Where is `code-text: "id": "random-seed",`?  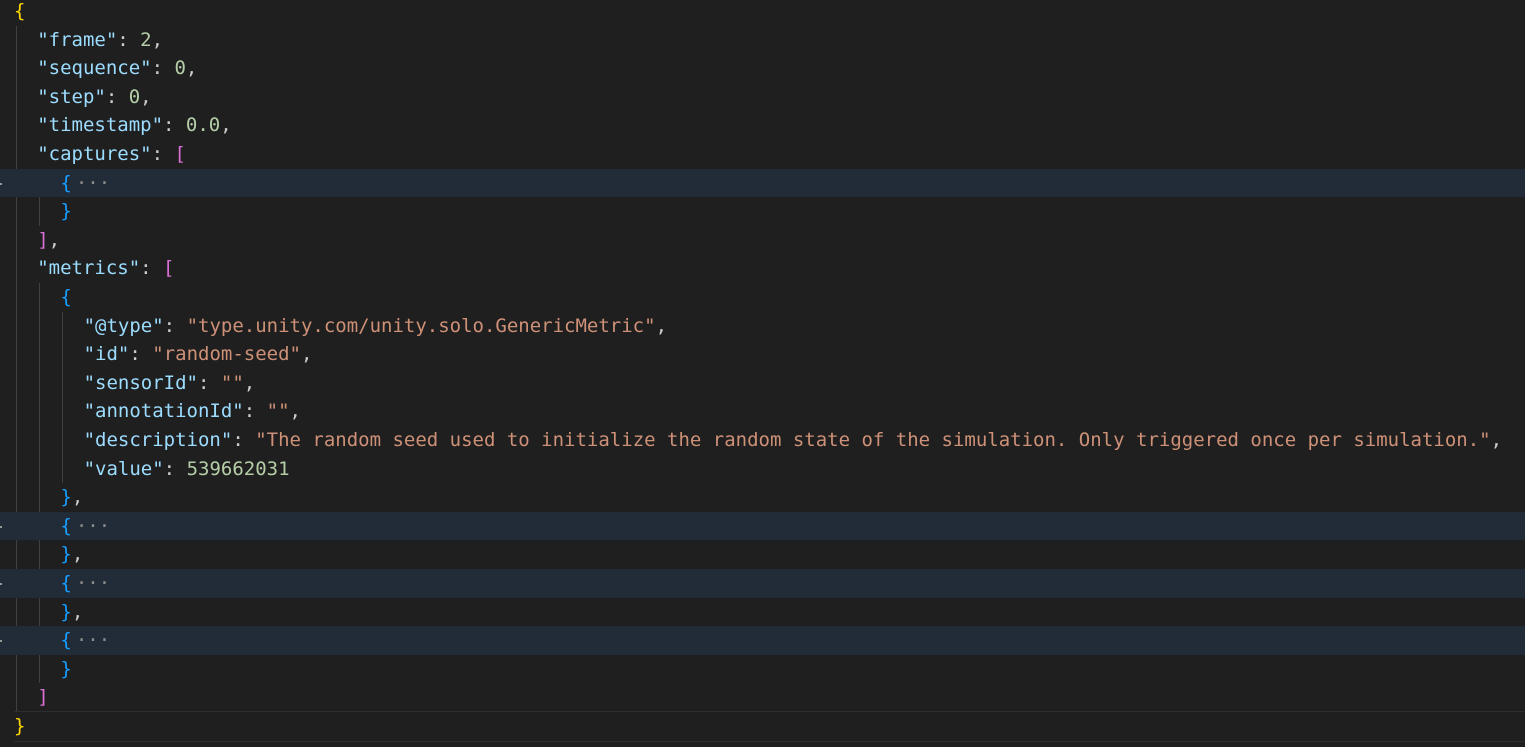
code-text: "id": "random-seed", is located at coordinates (198, 354).